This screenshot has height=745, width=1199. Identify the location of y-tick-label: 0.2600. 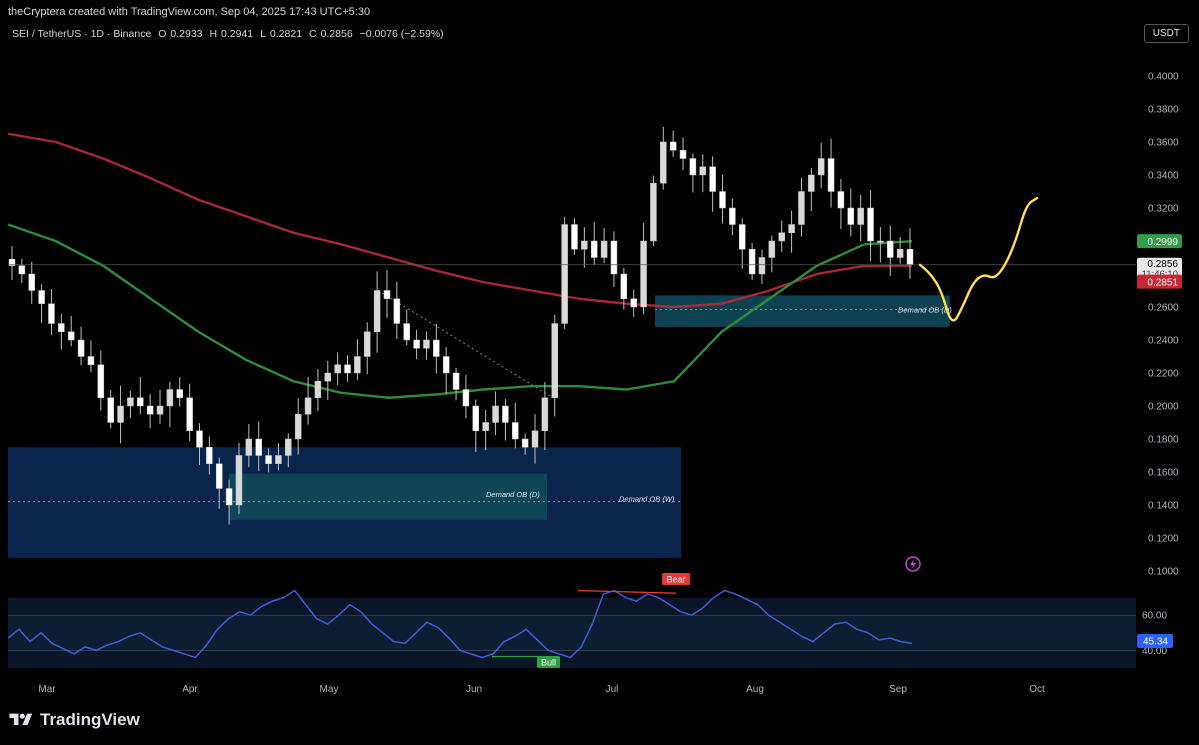
(1163, 308).